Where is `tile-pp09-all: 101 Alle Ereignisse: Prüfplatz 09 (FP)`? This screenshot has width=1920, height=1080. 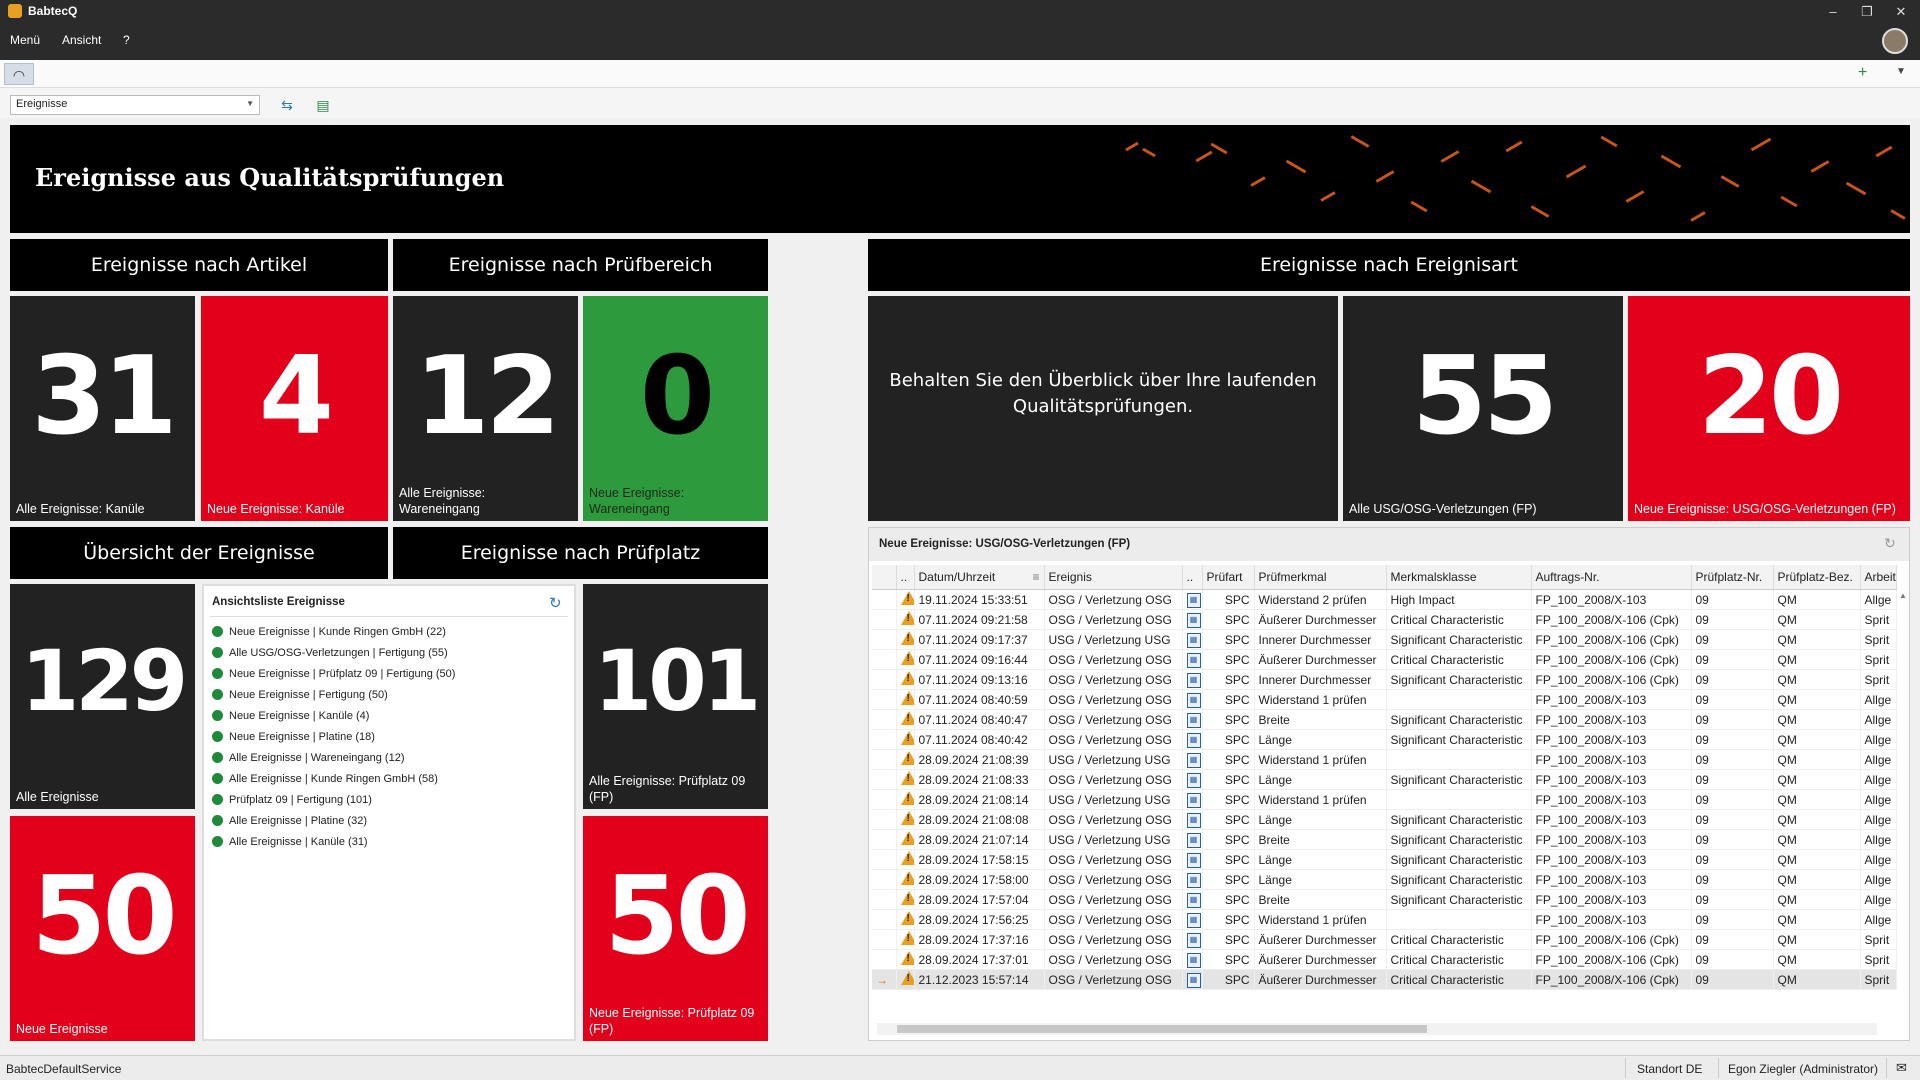 tile-pp09-all: 101 Alle Ereignisse: Prüfplatz 09 (FP) is located at coordinates (675, 696).